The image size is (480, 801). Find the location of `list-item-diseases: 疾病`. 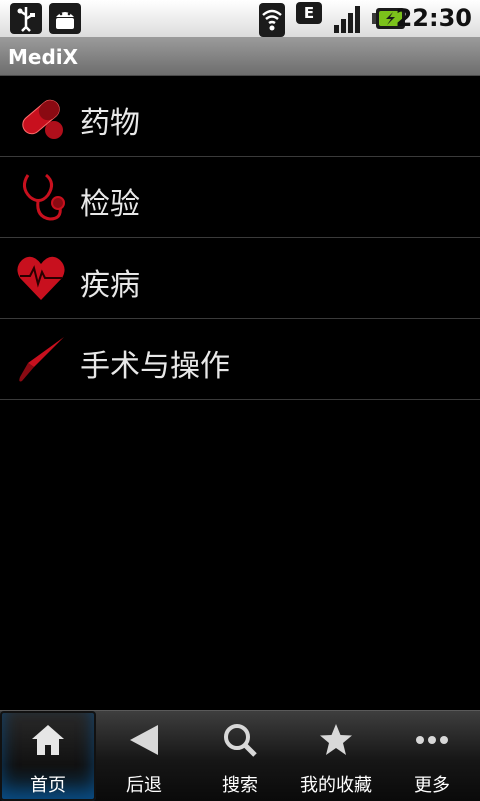

list-item-diseases: 疾病 is located at coordinates (240, 278).